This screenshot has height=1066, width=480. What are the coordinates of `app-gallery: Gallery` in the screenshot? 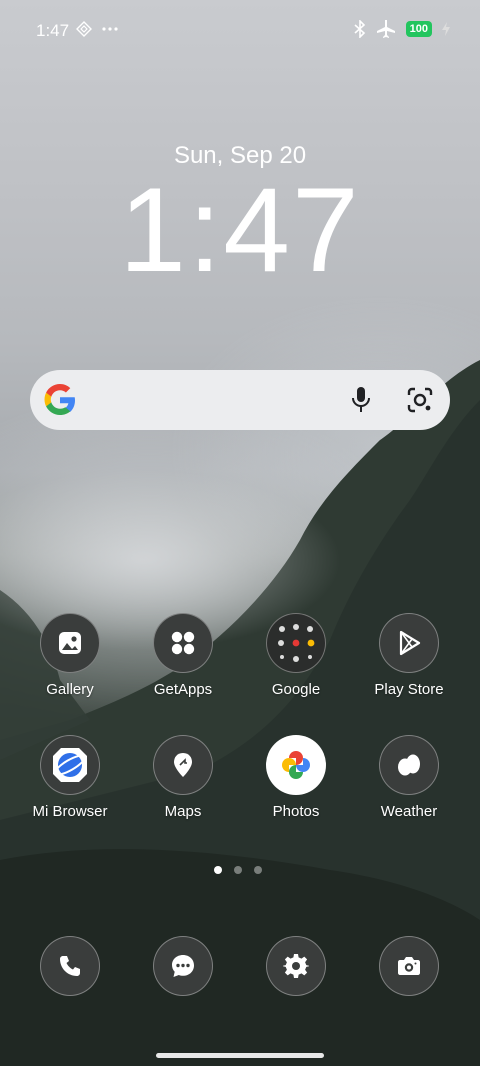 It's located at (70, 655).